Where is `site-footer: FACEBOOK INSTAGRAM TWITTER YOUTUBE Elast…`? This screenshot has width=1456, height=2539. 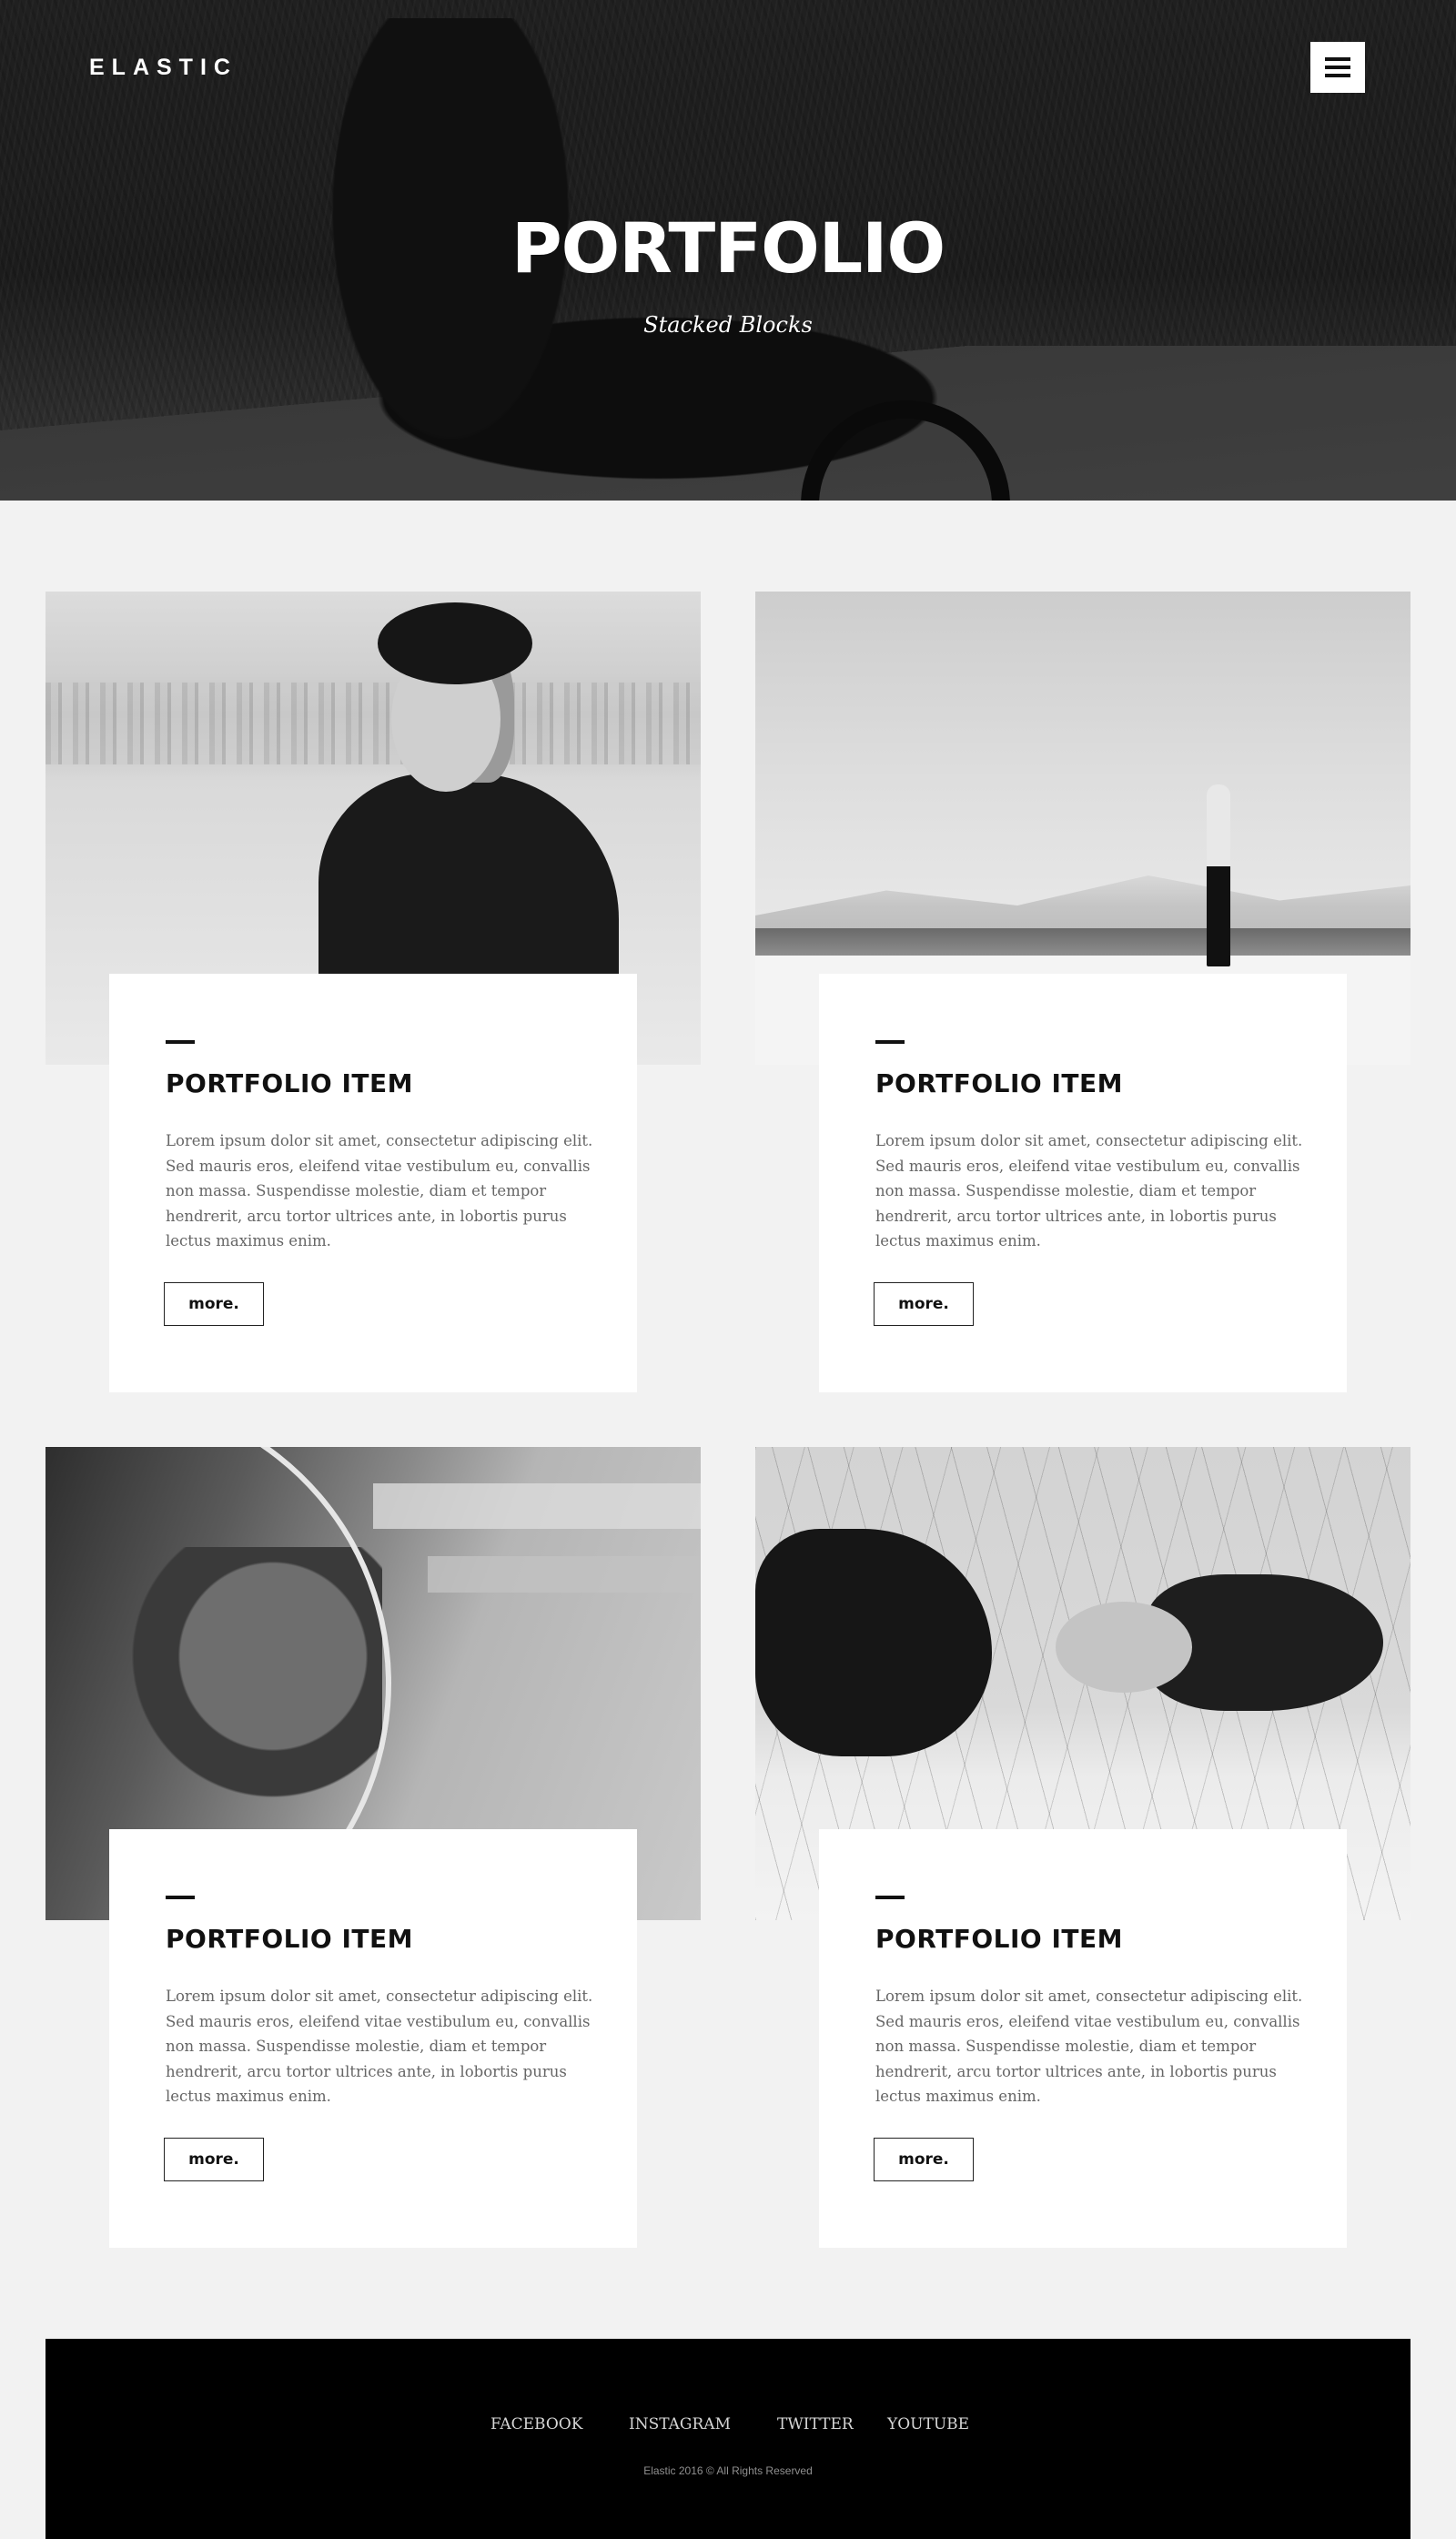 site-footer: FACEBOOK INSTAGRAM TWITTER YOUTUBE Elast… is located at coordinates (728, 2439).